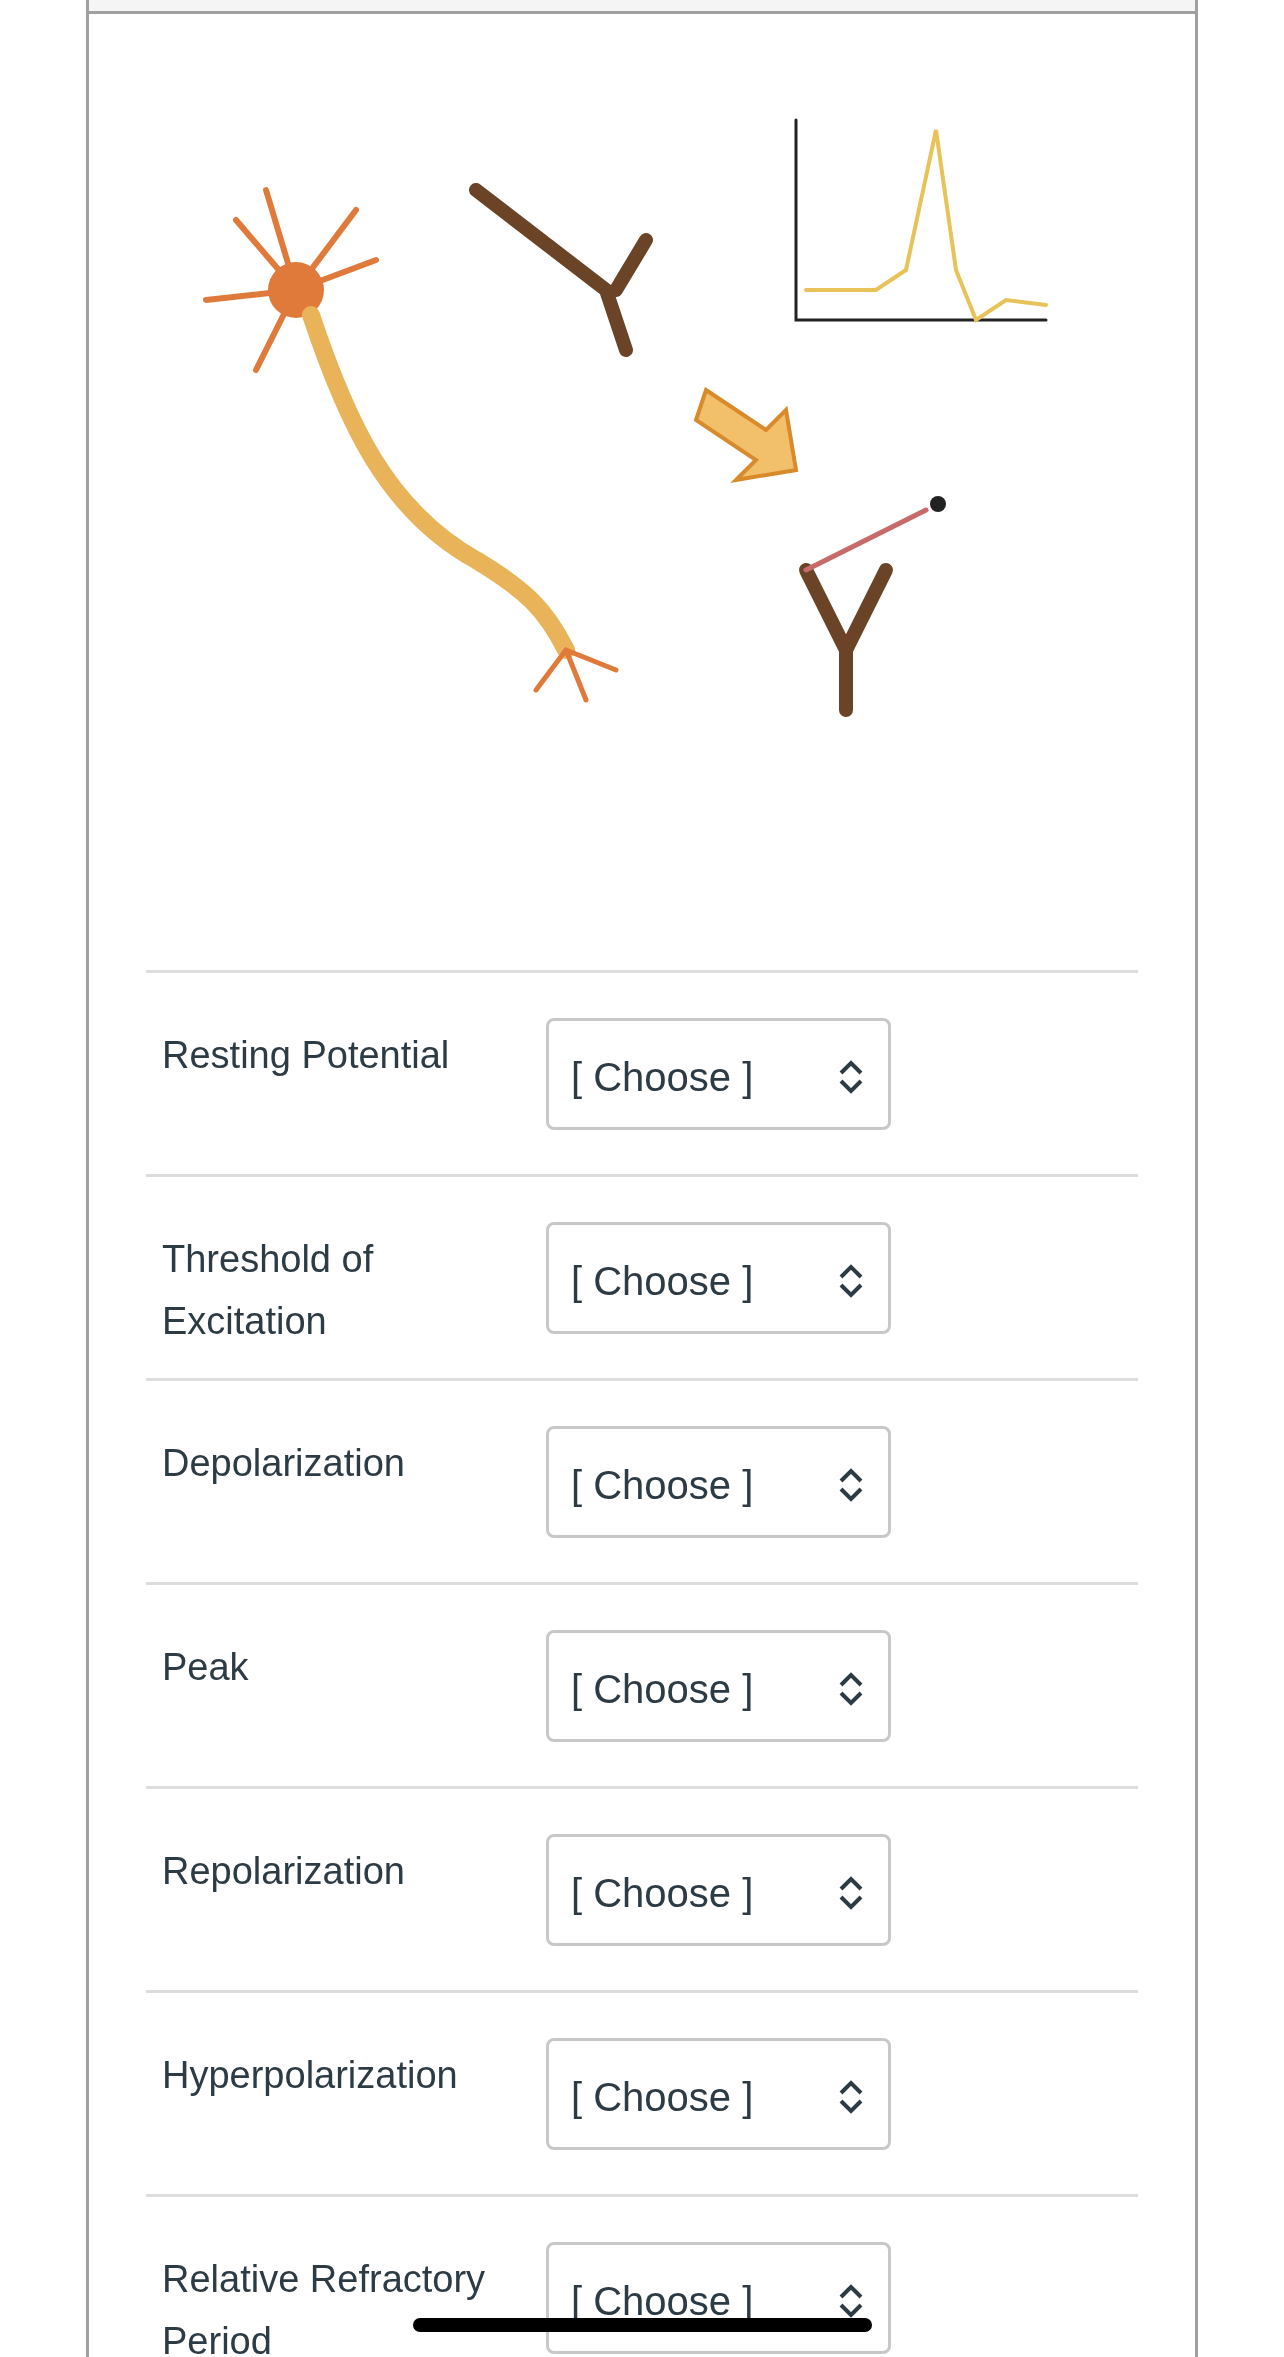 This screenshot has width=1284, height=2357. Describe the element at coordinates (205, 1667) in the screenshot. I see `question-label: Peak` at that location.